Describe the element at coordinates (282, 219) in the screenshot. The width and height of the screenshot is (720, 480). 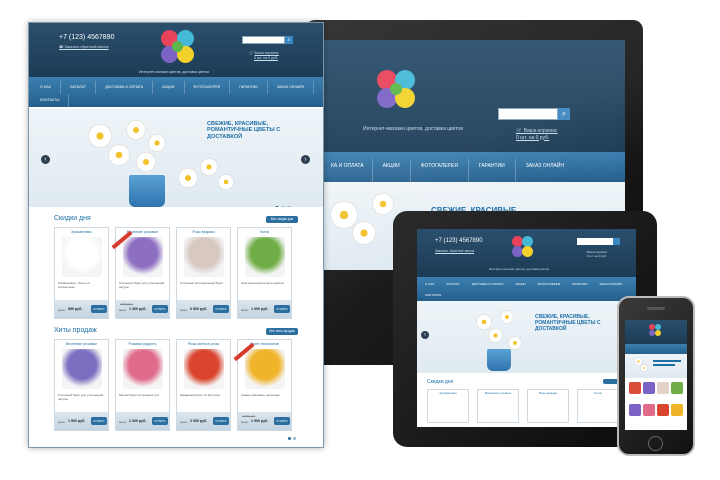
I see `all-deals-button: Все скидки дня` at that location.